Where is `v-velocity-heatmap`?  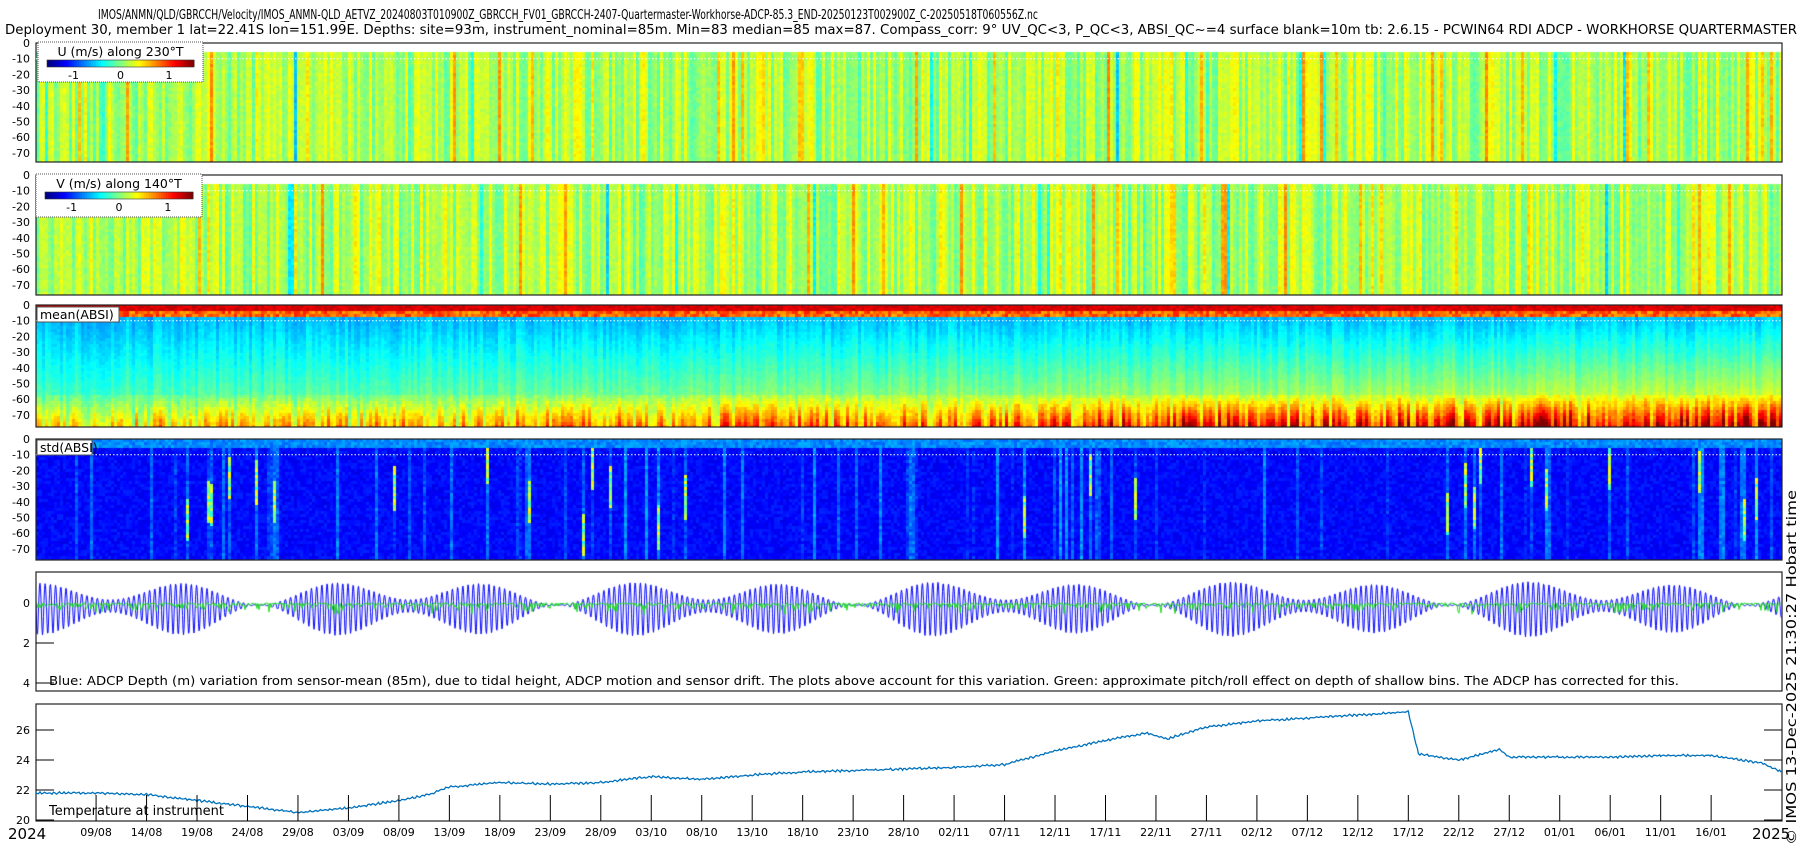
v-velocity-heatmap is located at coordinates (909, 235).